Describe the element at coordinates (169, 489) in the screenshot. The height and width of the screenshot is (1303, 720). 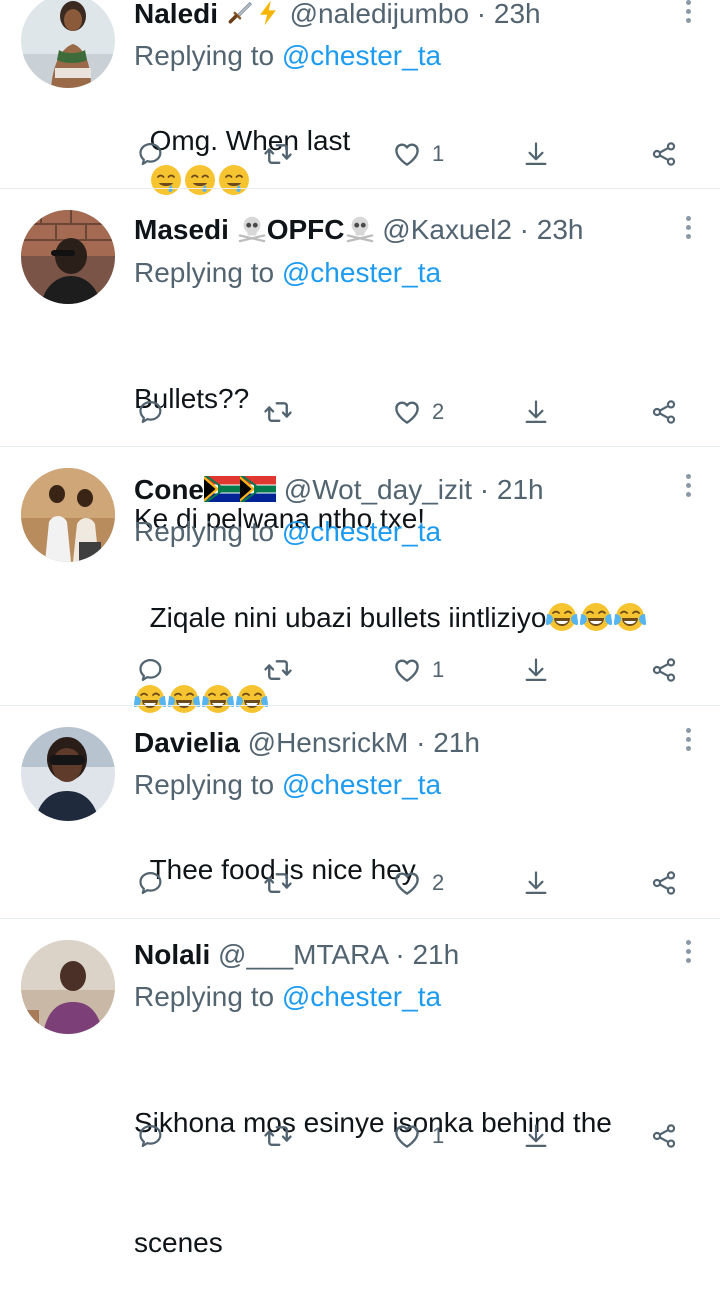
I see `display-name: Cone` at that location.